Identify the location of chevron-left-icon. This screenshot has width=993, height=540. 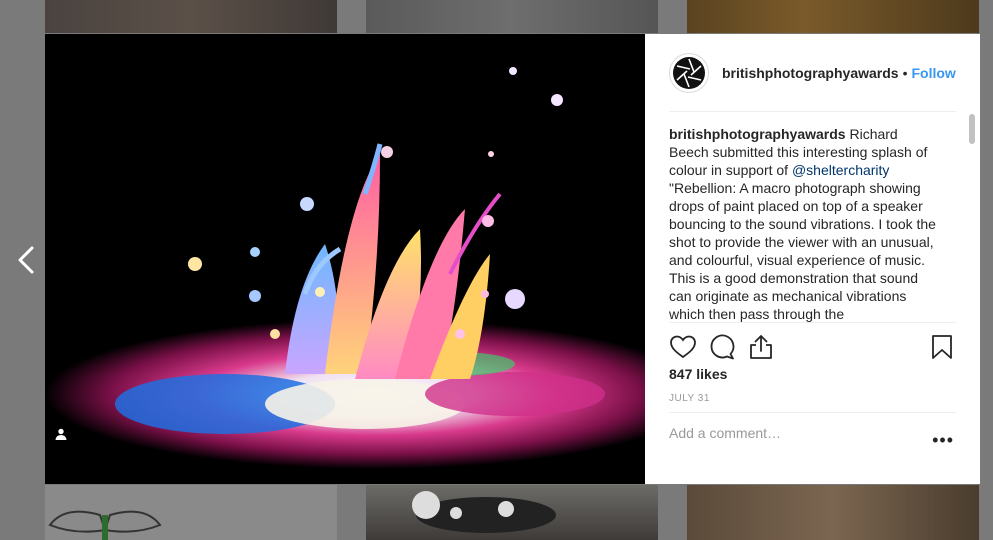
(26, 260).